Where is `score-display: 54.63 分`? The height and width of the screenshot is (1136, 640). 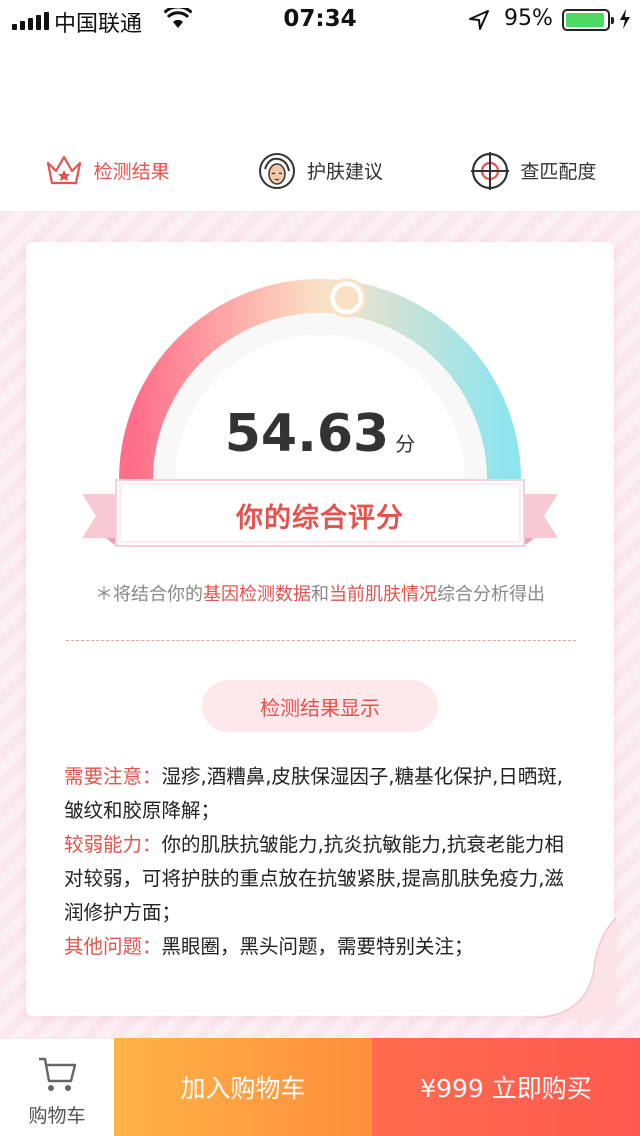 score-display: 54.63 分 is located at coordinates (320, 434).